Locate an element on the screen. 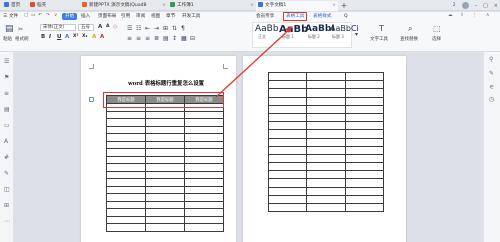 This screenshot has height=242, width=500. menu-member: 会员专享 is located at coordinates (265, 16).